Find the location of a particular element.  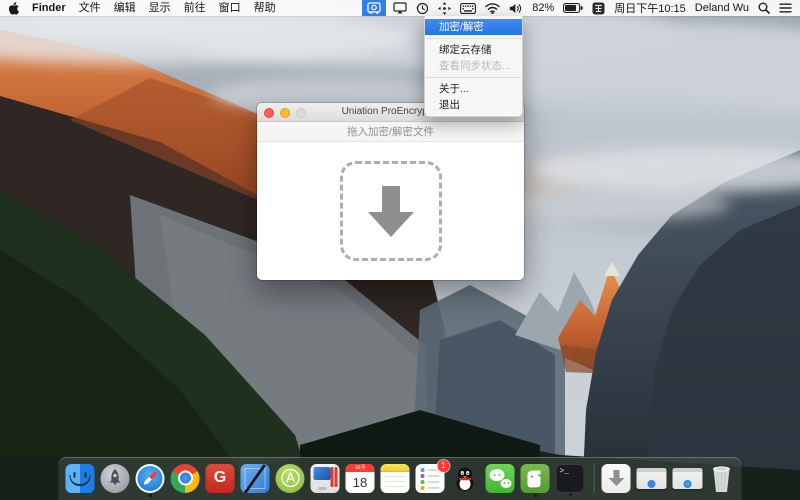

dock-item-notes is located at coordinates (395, 478).